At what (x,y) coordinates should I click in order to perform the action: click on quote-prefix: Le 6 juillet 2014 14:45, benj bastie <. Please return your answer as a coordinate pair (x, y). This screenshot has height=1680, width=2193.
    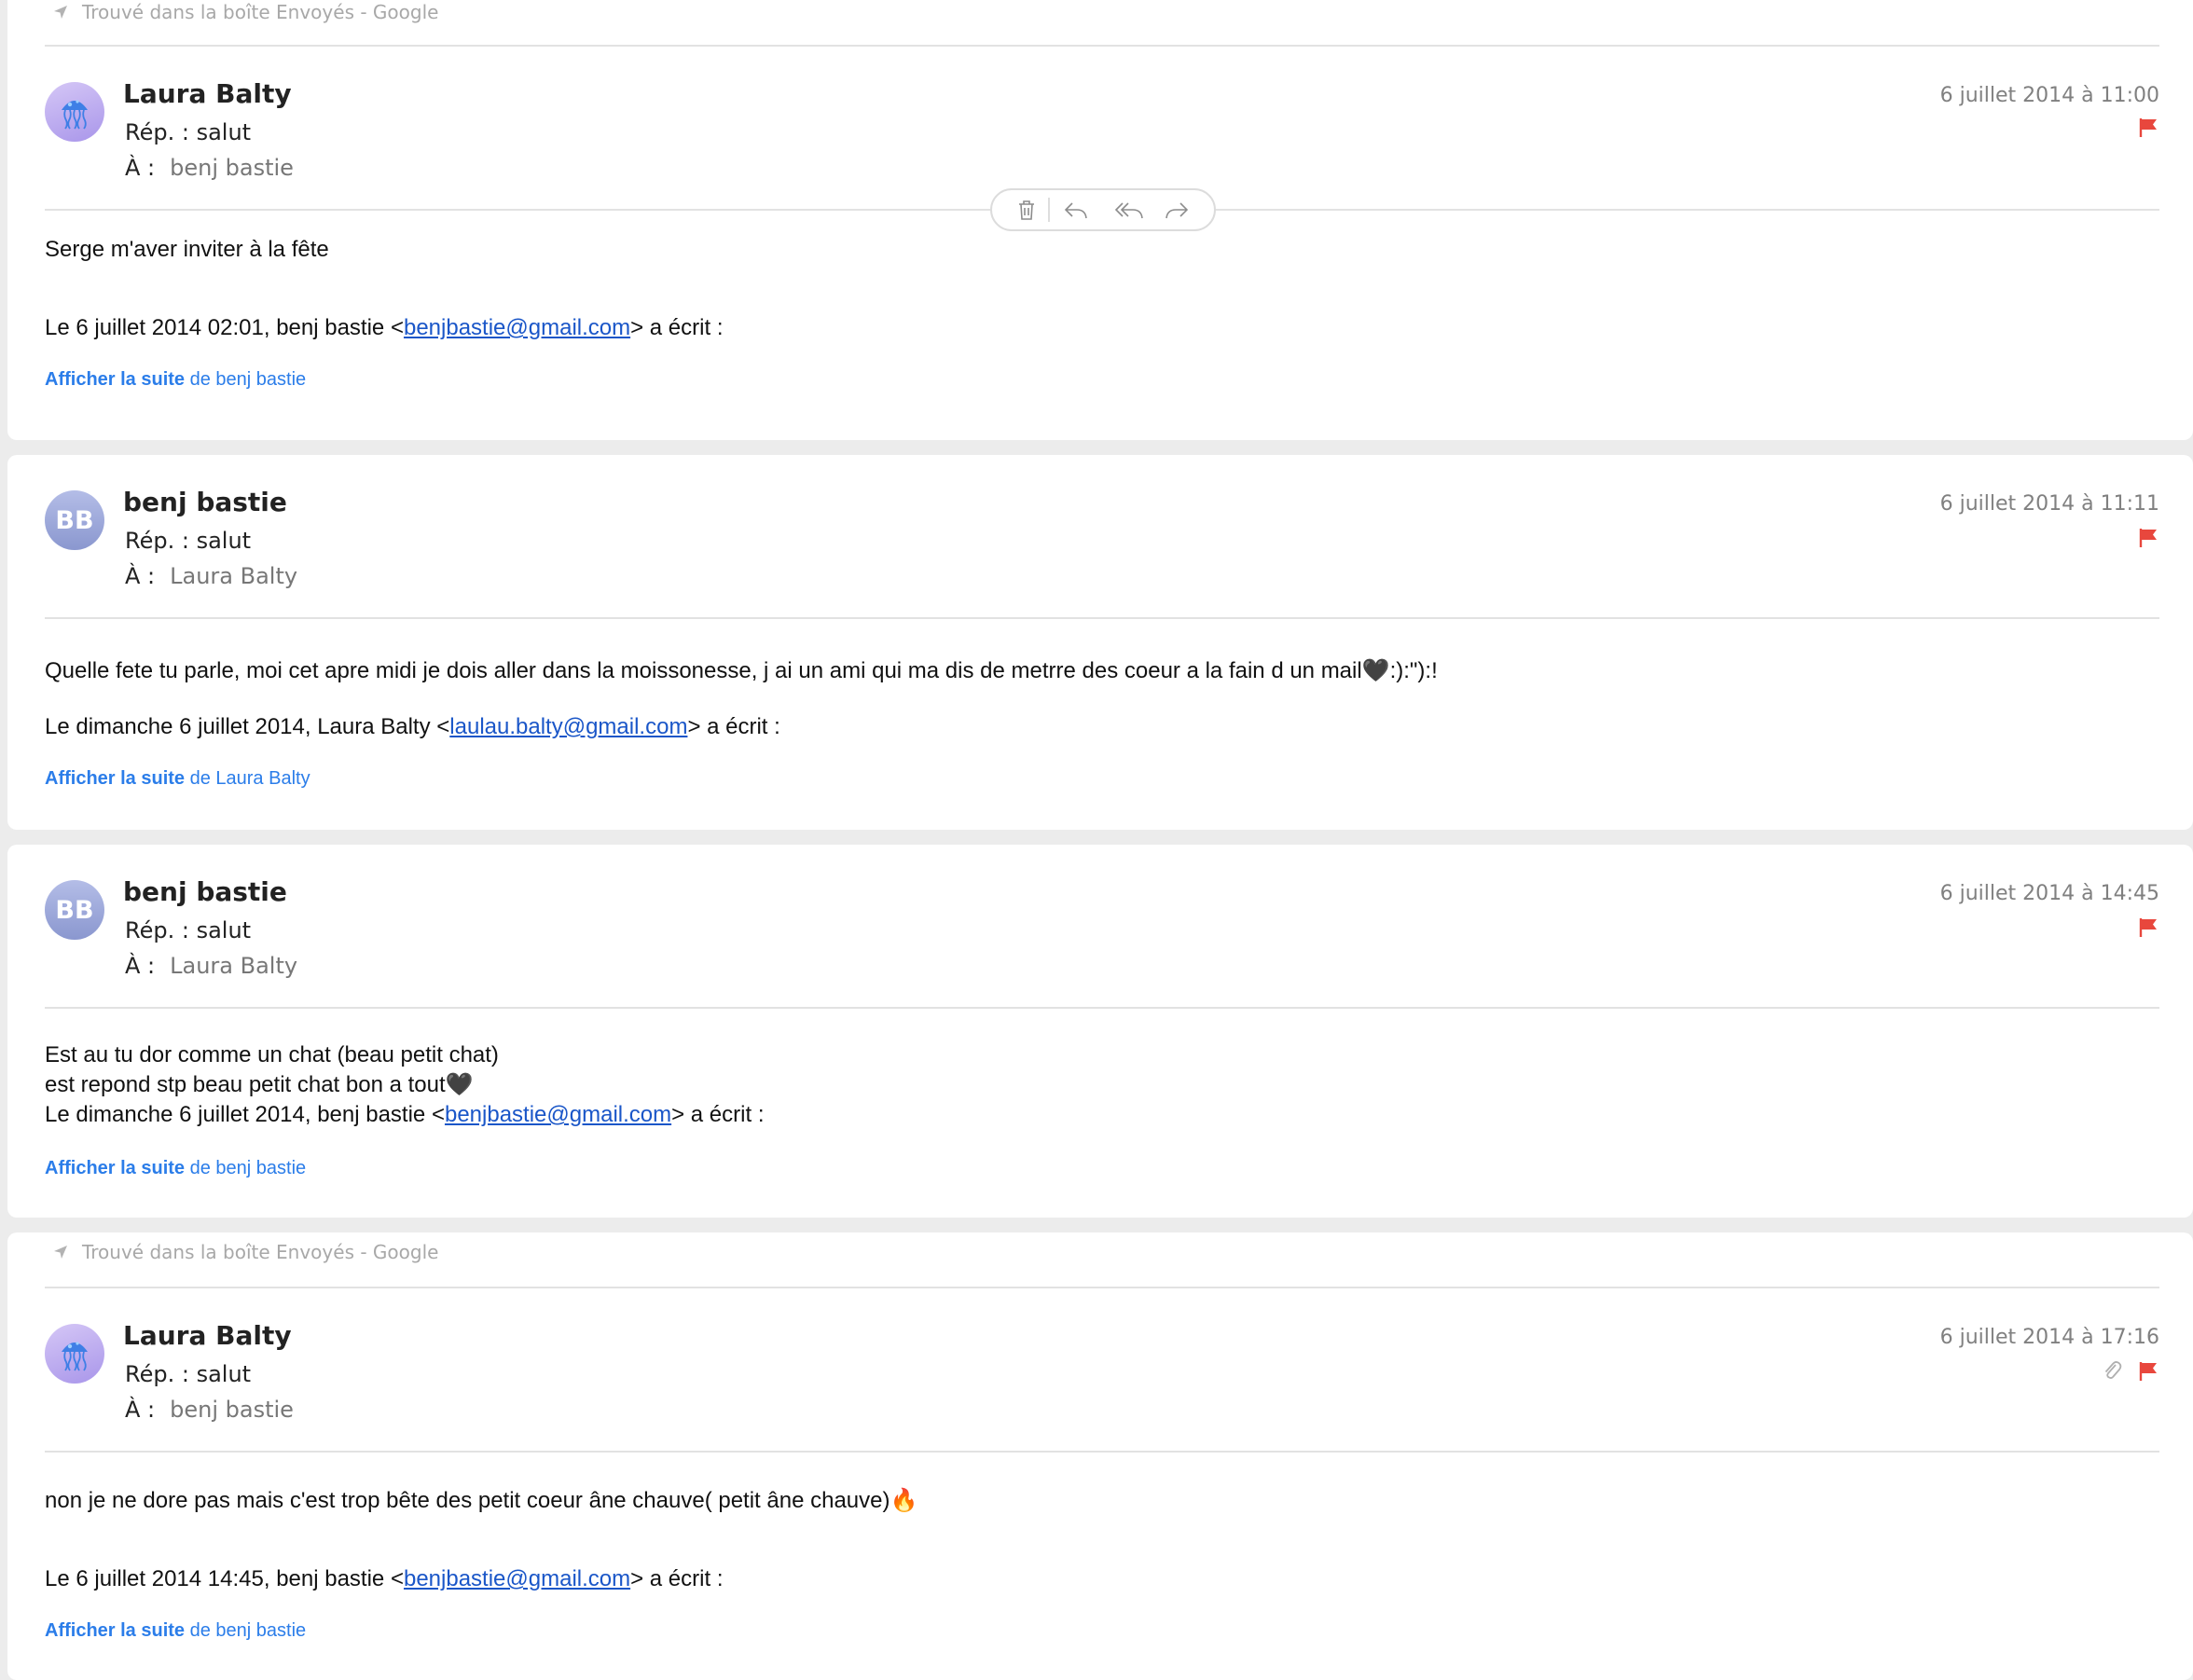
    Looking at the image, I should click on (224, 1578).